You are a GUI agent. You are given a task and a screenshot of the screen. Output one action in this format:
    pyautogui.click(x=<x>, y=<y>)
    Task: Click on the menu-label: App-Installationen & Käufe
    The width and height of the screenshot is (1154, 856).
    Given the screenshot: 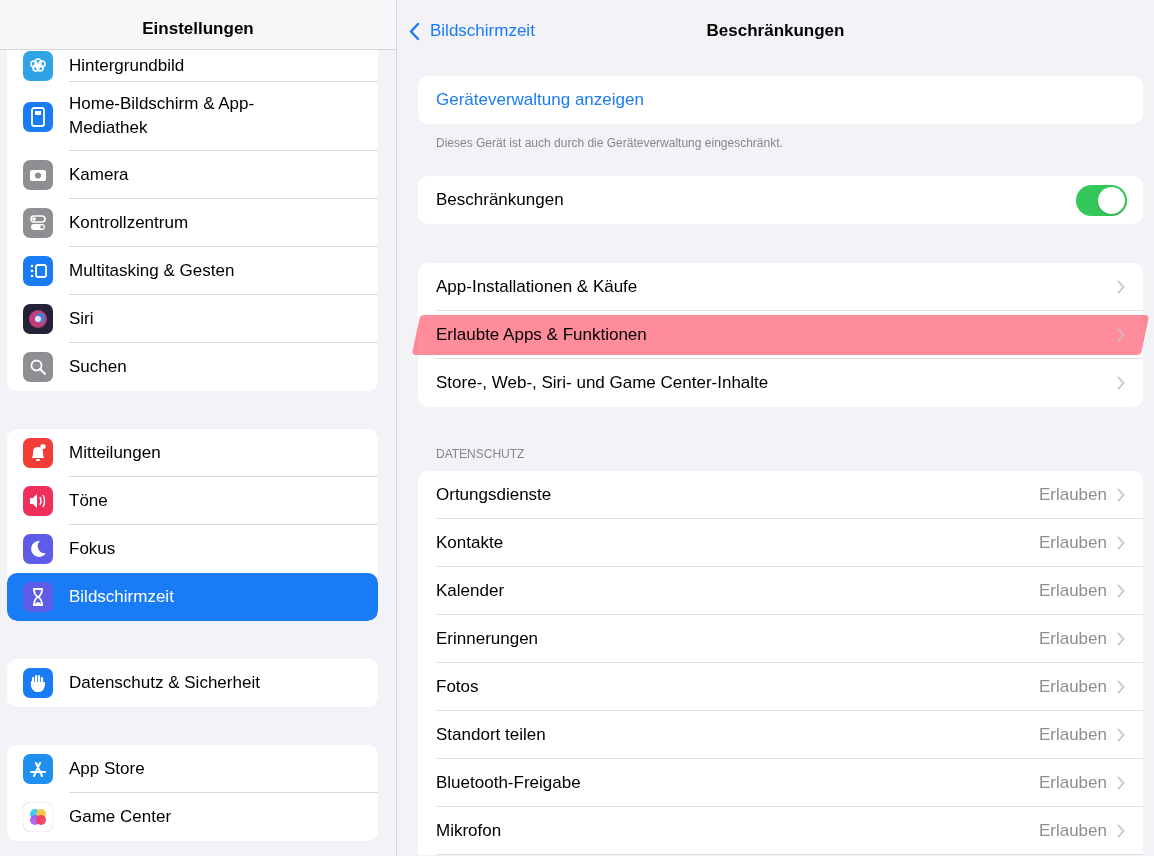 What is the action you would take?
    pyautogui.click(x=537, y=286)
    